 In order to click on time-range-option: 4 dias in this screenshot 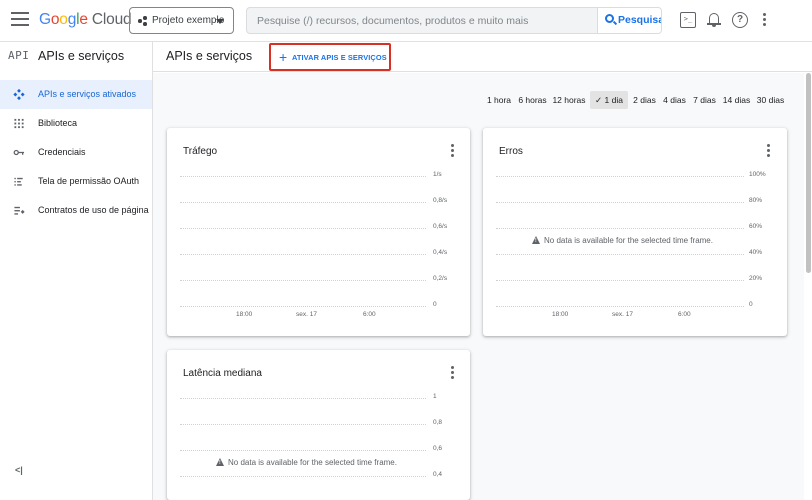, I will do `click(674, 100)`.